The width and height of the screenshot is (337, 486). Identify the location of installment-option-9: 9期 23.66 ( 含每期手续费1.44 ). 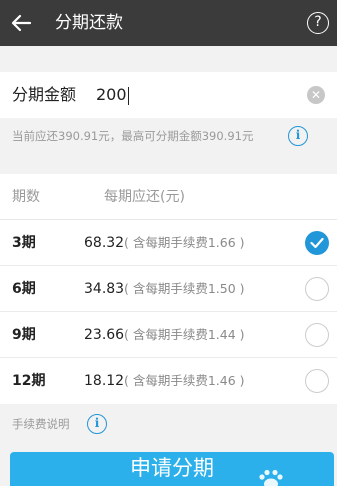
(168, 335).